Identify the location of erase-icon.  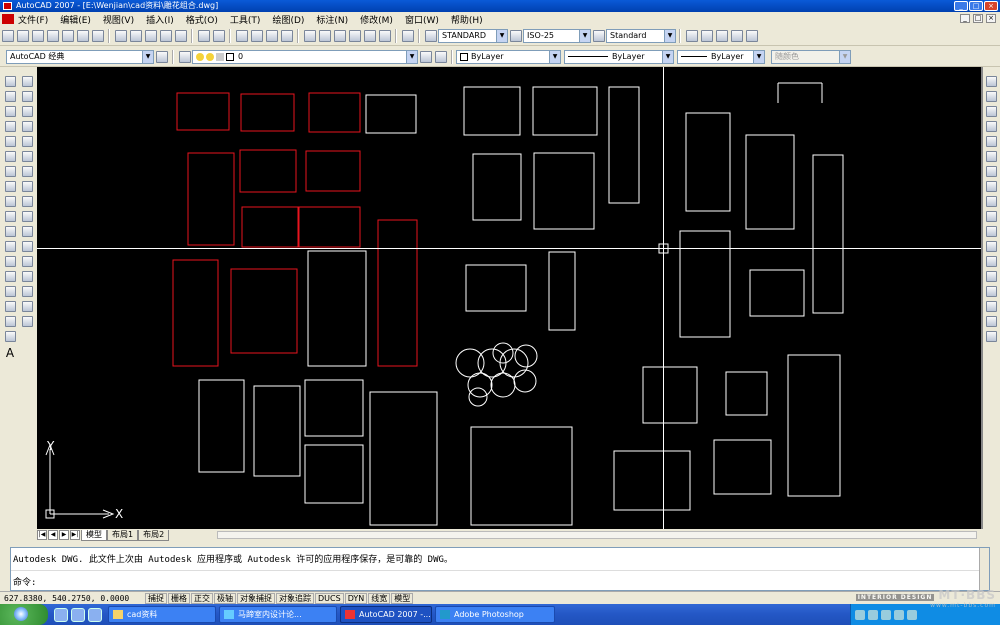
(27, 81).